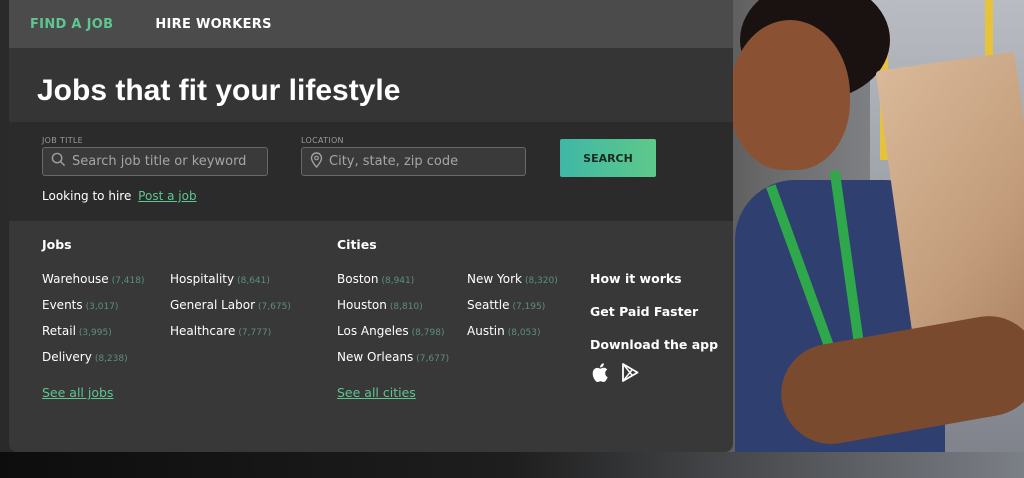 This screenshot has height=478, width=1024. I want to click on page-title: Jobs that fit your lifestyle, so click(219, 90).